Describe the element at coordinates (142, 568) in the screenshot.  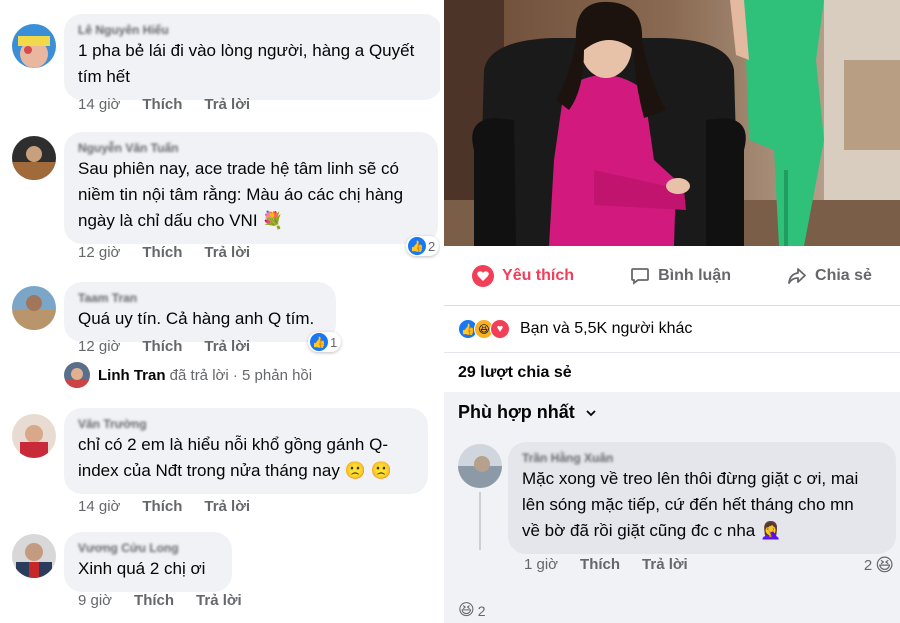
I see `comment-text-line: Xinh quá 2 chị ơi` at that location.